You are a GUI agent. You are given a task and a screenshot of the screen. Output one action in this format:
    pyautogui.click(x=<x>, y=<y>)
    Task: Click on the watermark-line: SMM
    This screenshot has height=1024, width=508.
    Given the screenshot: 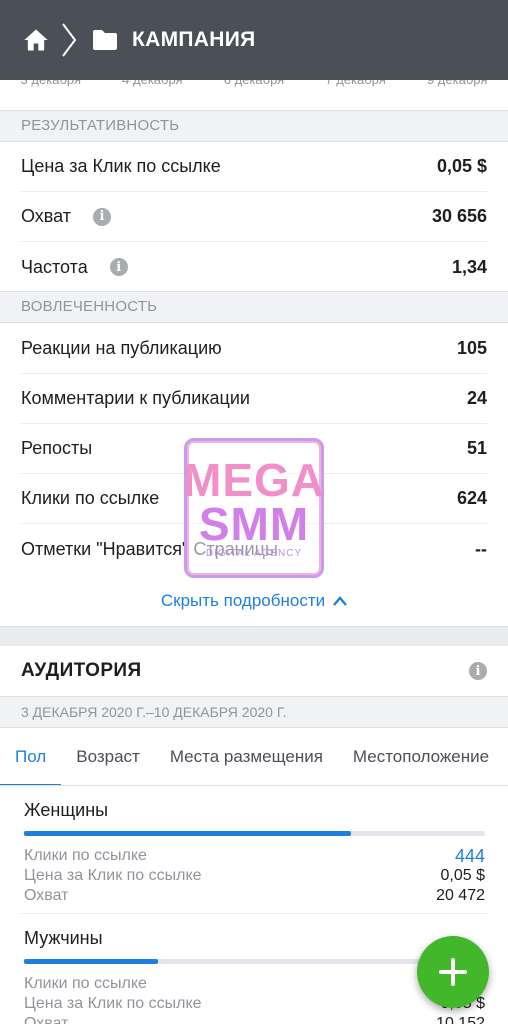 What is the action you would take?
    pyautogui.click(x=254, y=523)
    